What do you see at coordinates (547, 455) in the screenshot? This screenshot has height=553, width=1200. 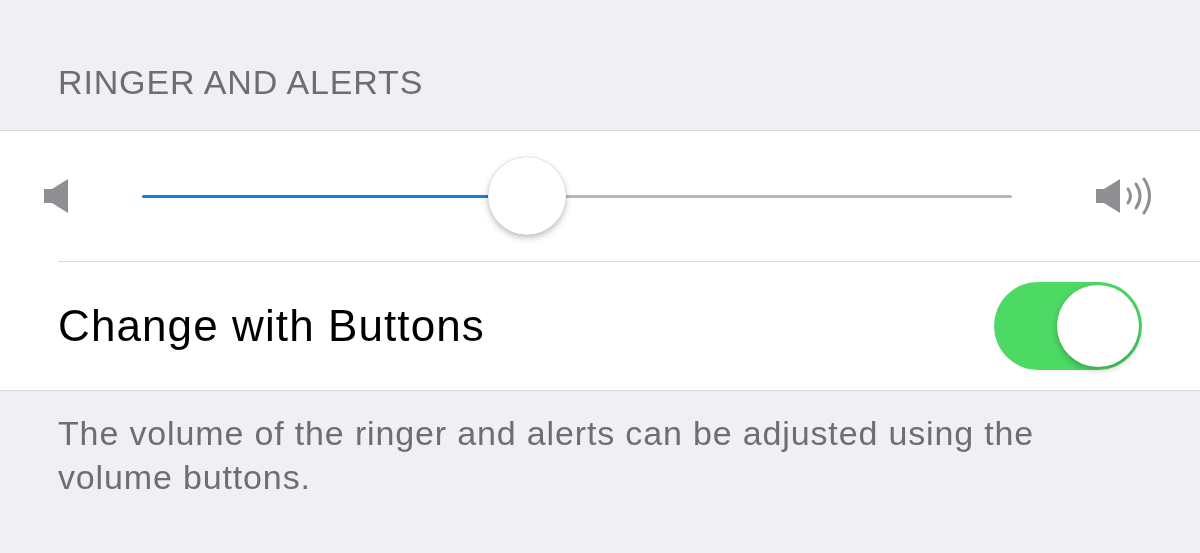 I see `footer-note: The volume of the ringer and alerts can be adjusted using the volume buttons.` at bounding box center [547, 455].